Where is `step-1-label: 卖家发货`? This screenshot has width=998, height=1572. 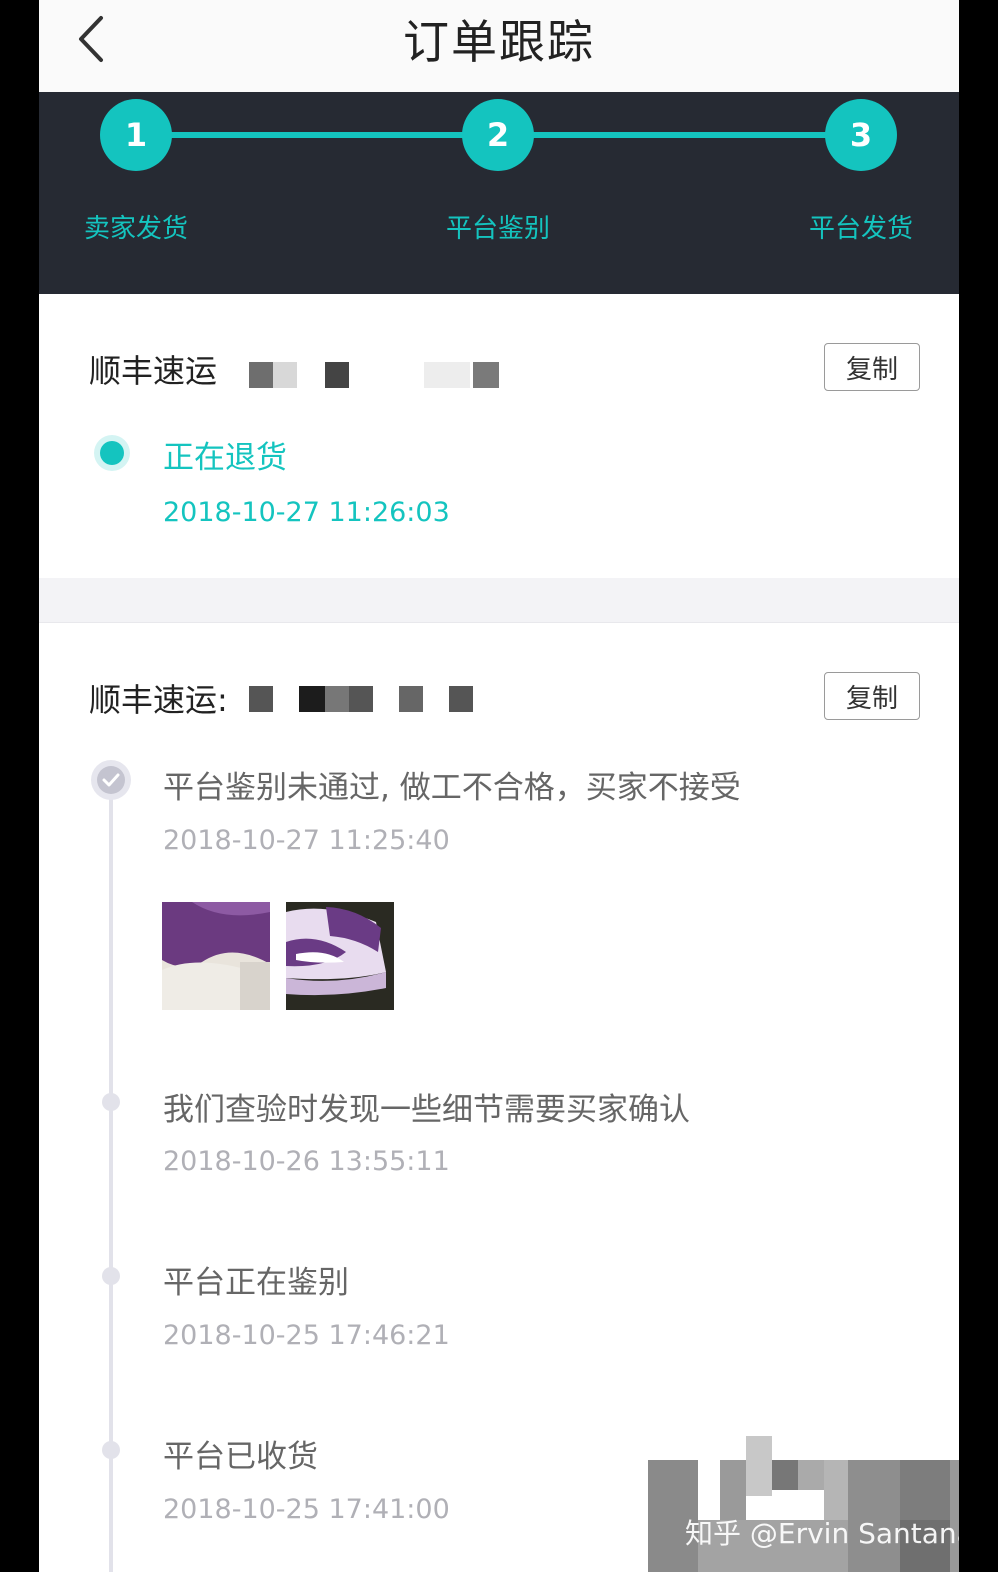
step-1-label: 卖家发货 is located at coordinates (135, 229).